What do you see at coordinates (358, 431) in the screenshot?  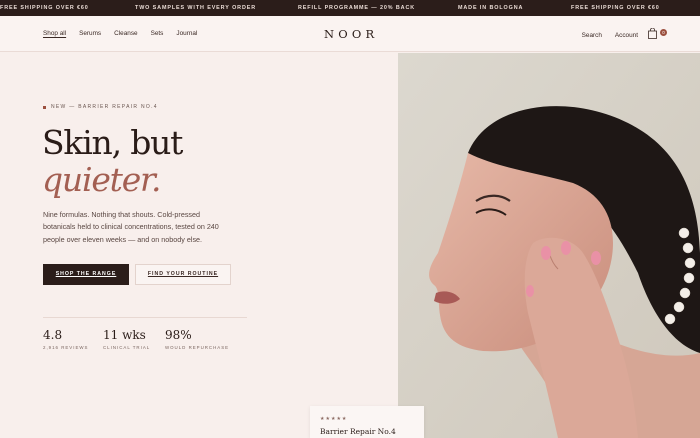 I see `product-name: Barrier Repair No.4` at bounding box center [358, 431].